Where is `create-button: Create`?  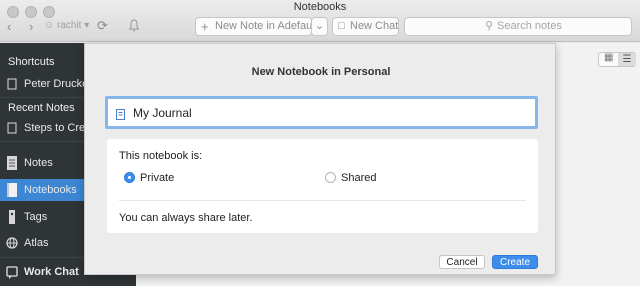 create-button: Create is located at coordinates (515, 262).